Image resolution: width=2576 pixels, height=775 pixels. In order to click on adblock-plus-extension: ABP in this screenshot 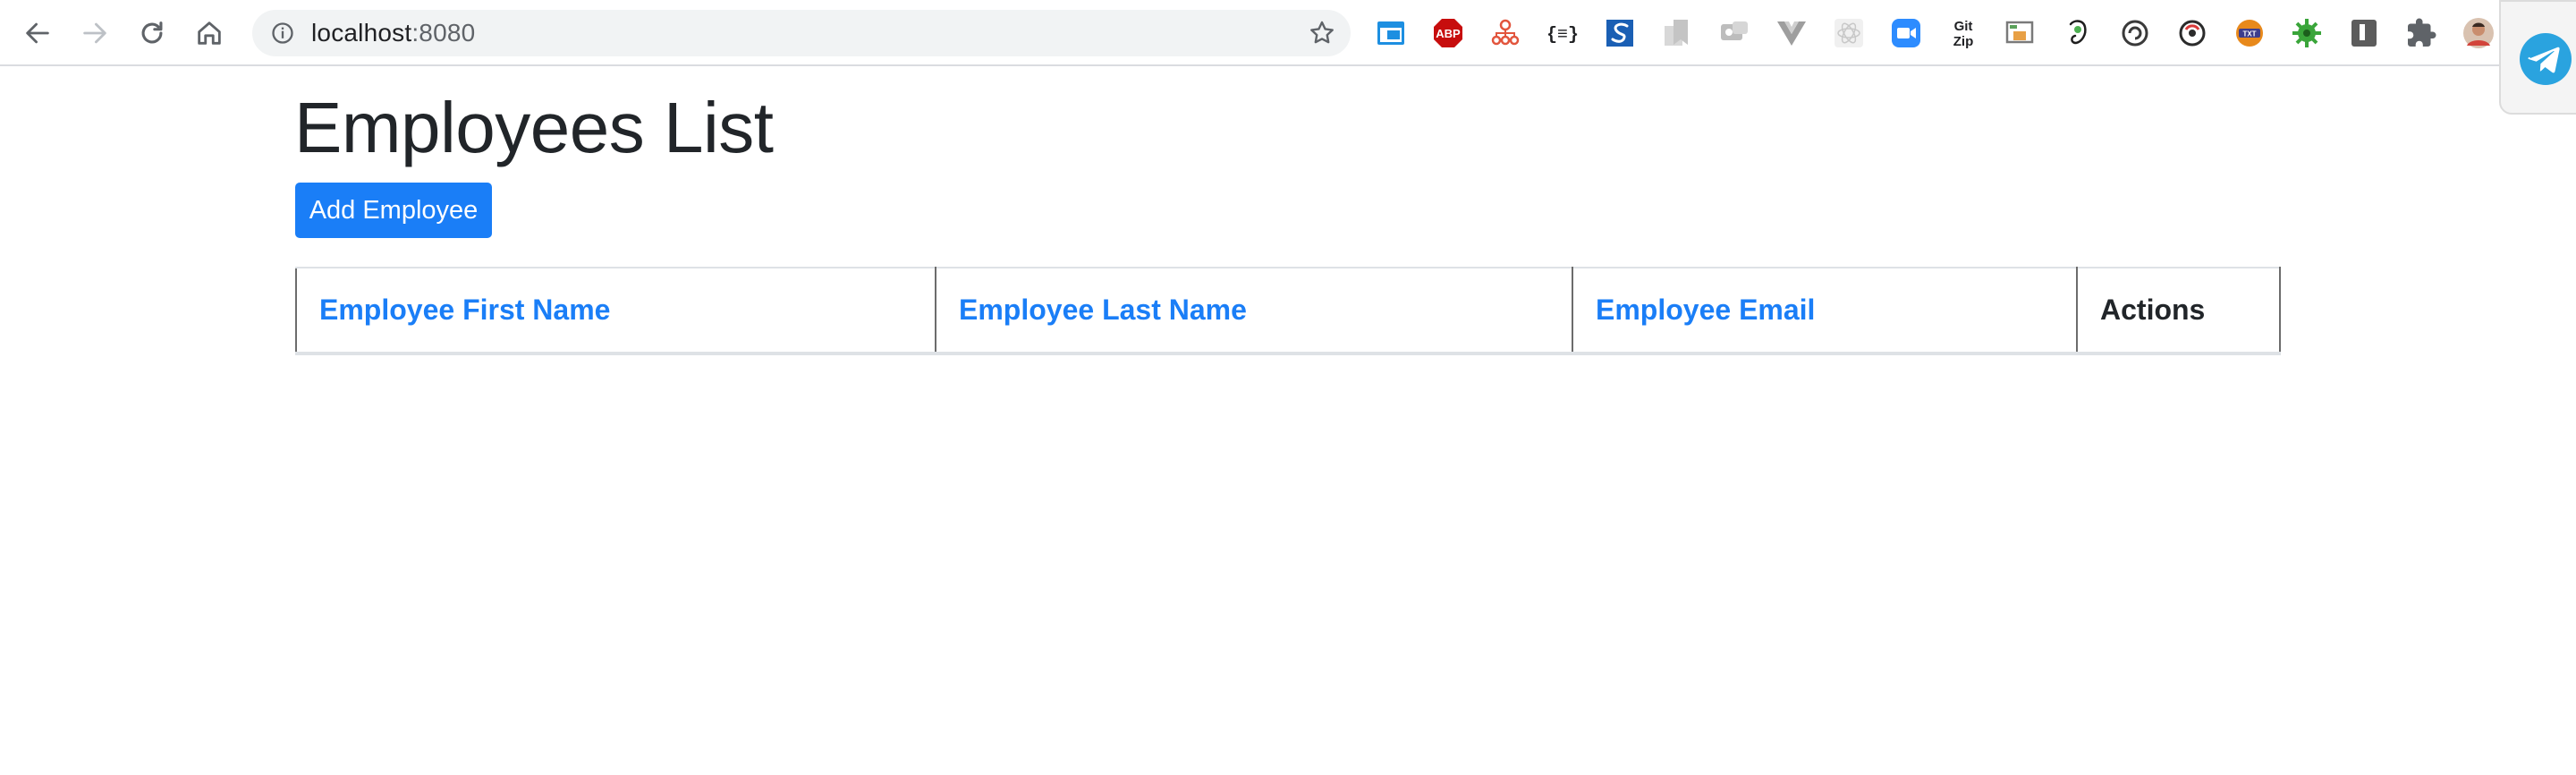, I will do `click(1448, 33)`.